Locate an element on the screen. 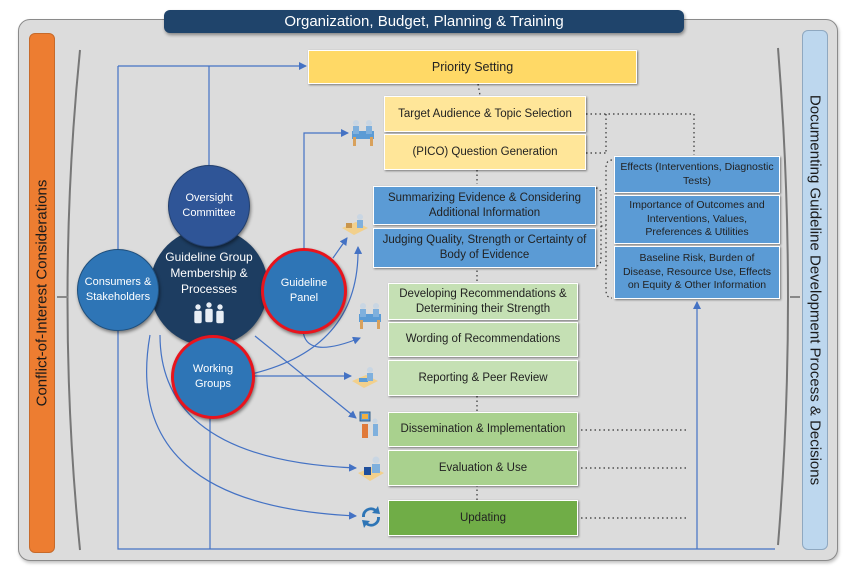 The image size is (854, 579). working-groups-circle: Working Groups is located at coordinates (213, 377).